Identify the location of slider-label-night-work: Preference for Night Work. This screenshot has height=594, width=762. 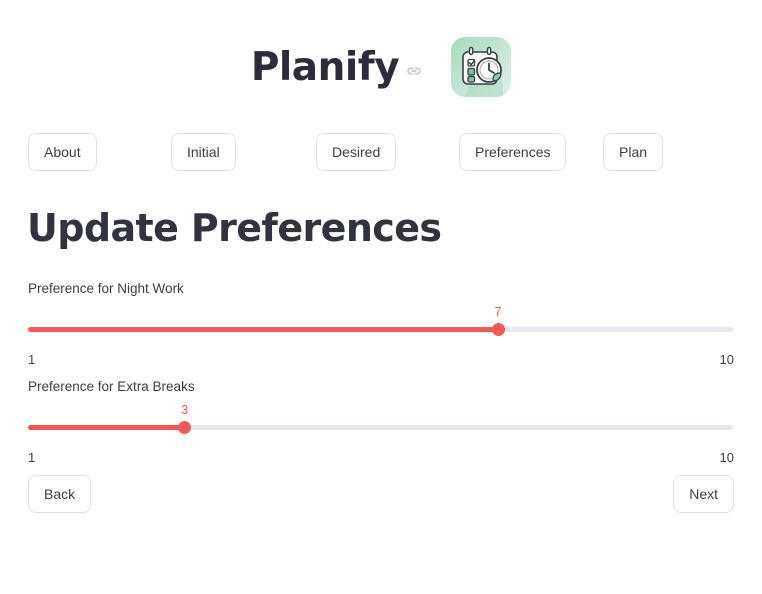
(106, 288).